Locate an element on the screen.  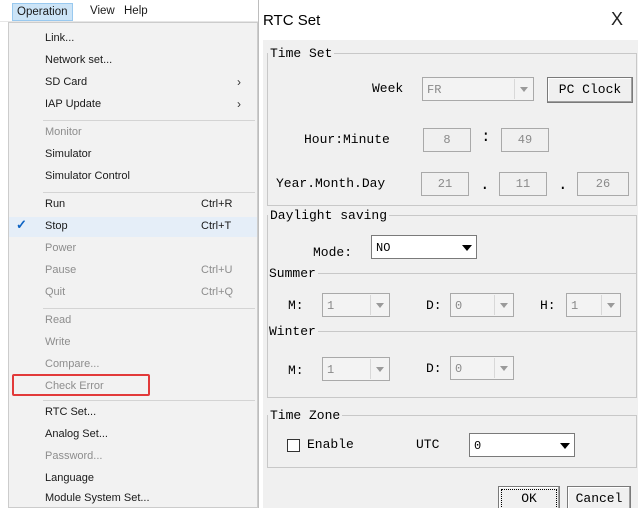
shortcut-label: Ctrl+T is located at coordinates (216, 226).